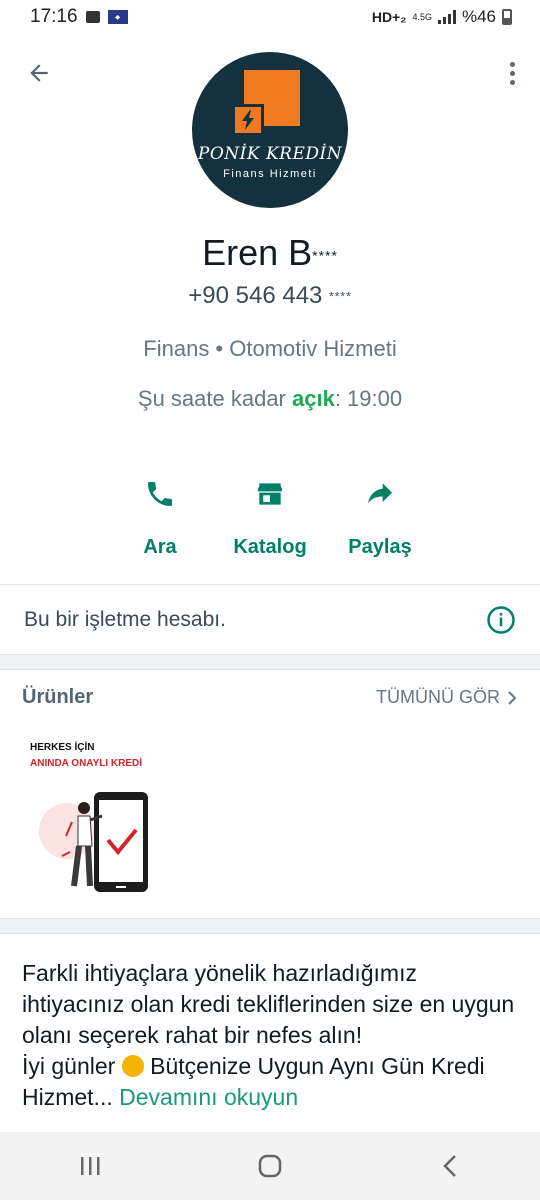 This screenshot has width=540, height=1200. What do you see at coordinates (380, 547) in the screenshot?
I see `share-label: Paylaş` at bounding box center [380, 547].